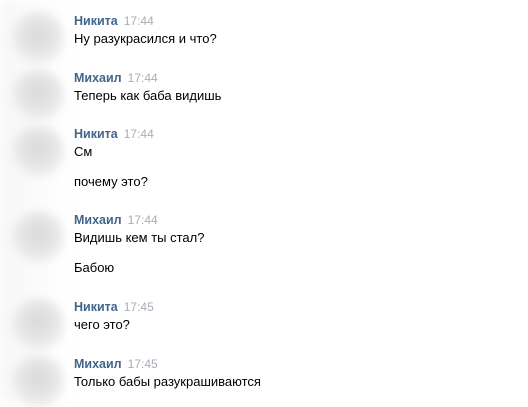 This screenshot has width=528, height=407. Describe the element at coordinates (167, 381) in the screenshot. I see `message-text: Только бабы разукрашиваются` at that location.